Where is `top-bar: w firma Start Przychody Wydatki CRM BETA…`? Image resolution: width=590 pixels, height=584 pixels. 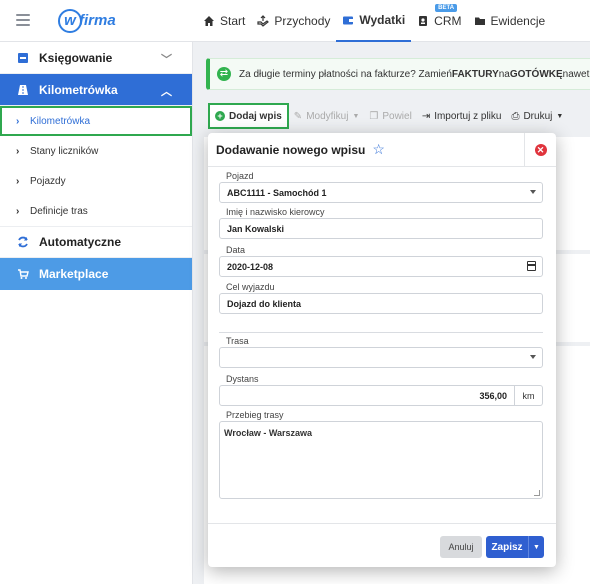 top-bar: w firma Start Przychody Wydatki CRM BETA… is located at coordinates (295, 21).